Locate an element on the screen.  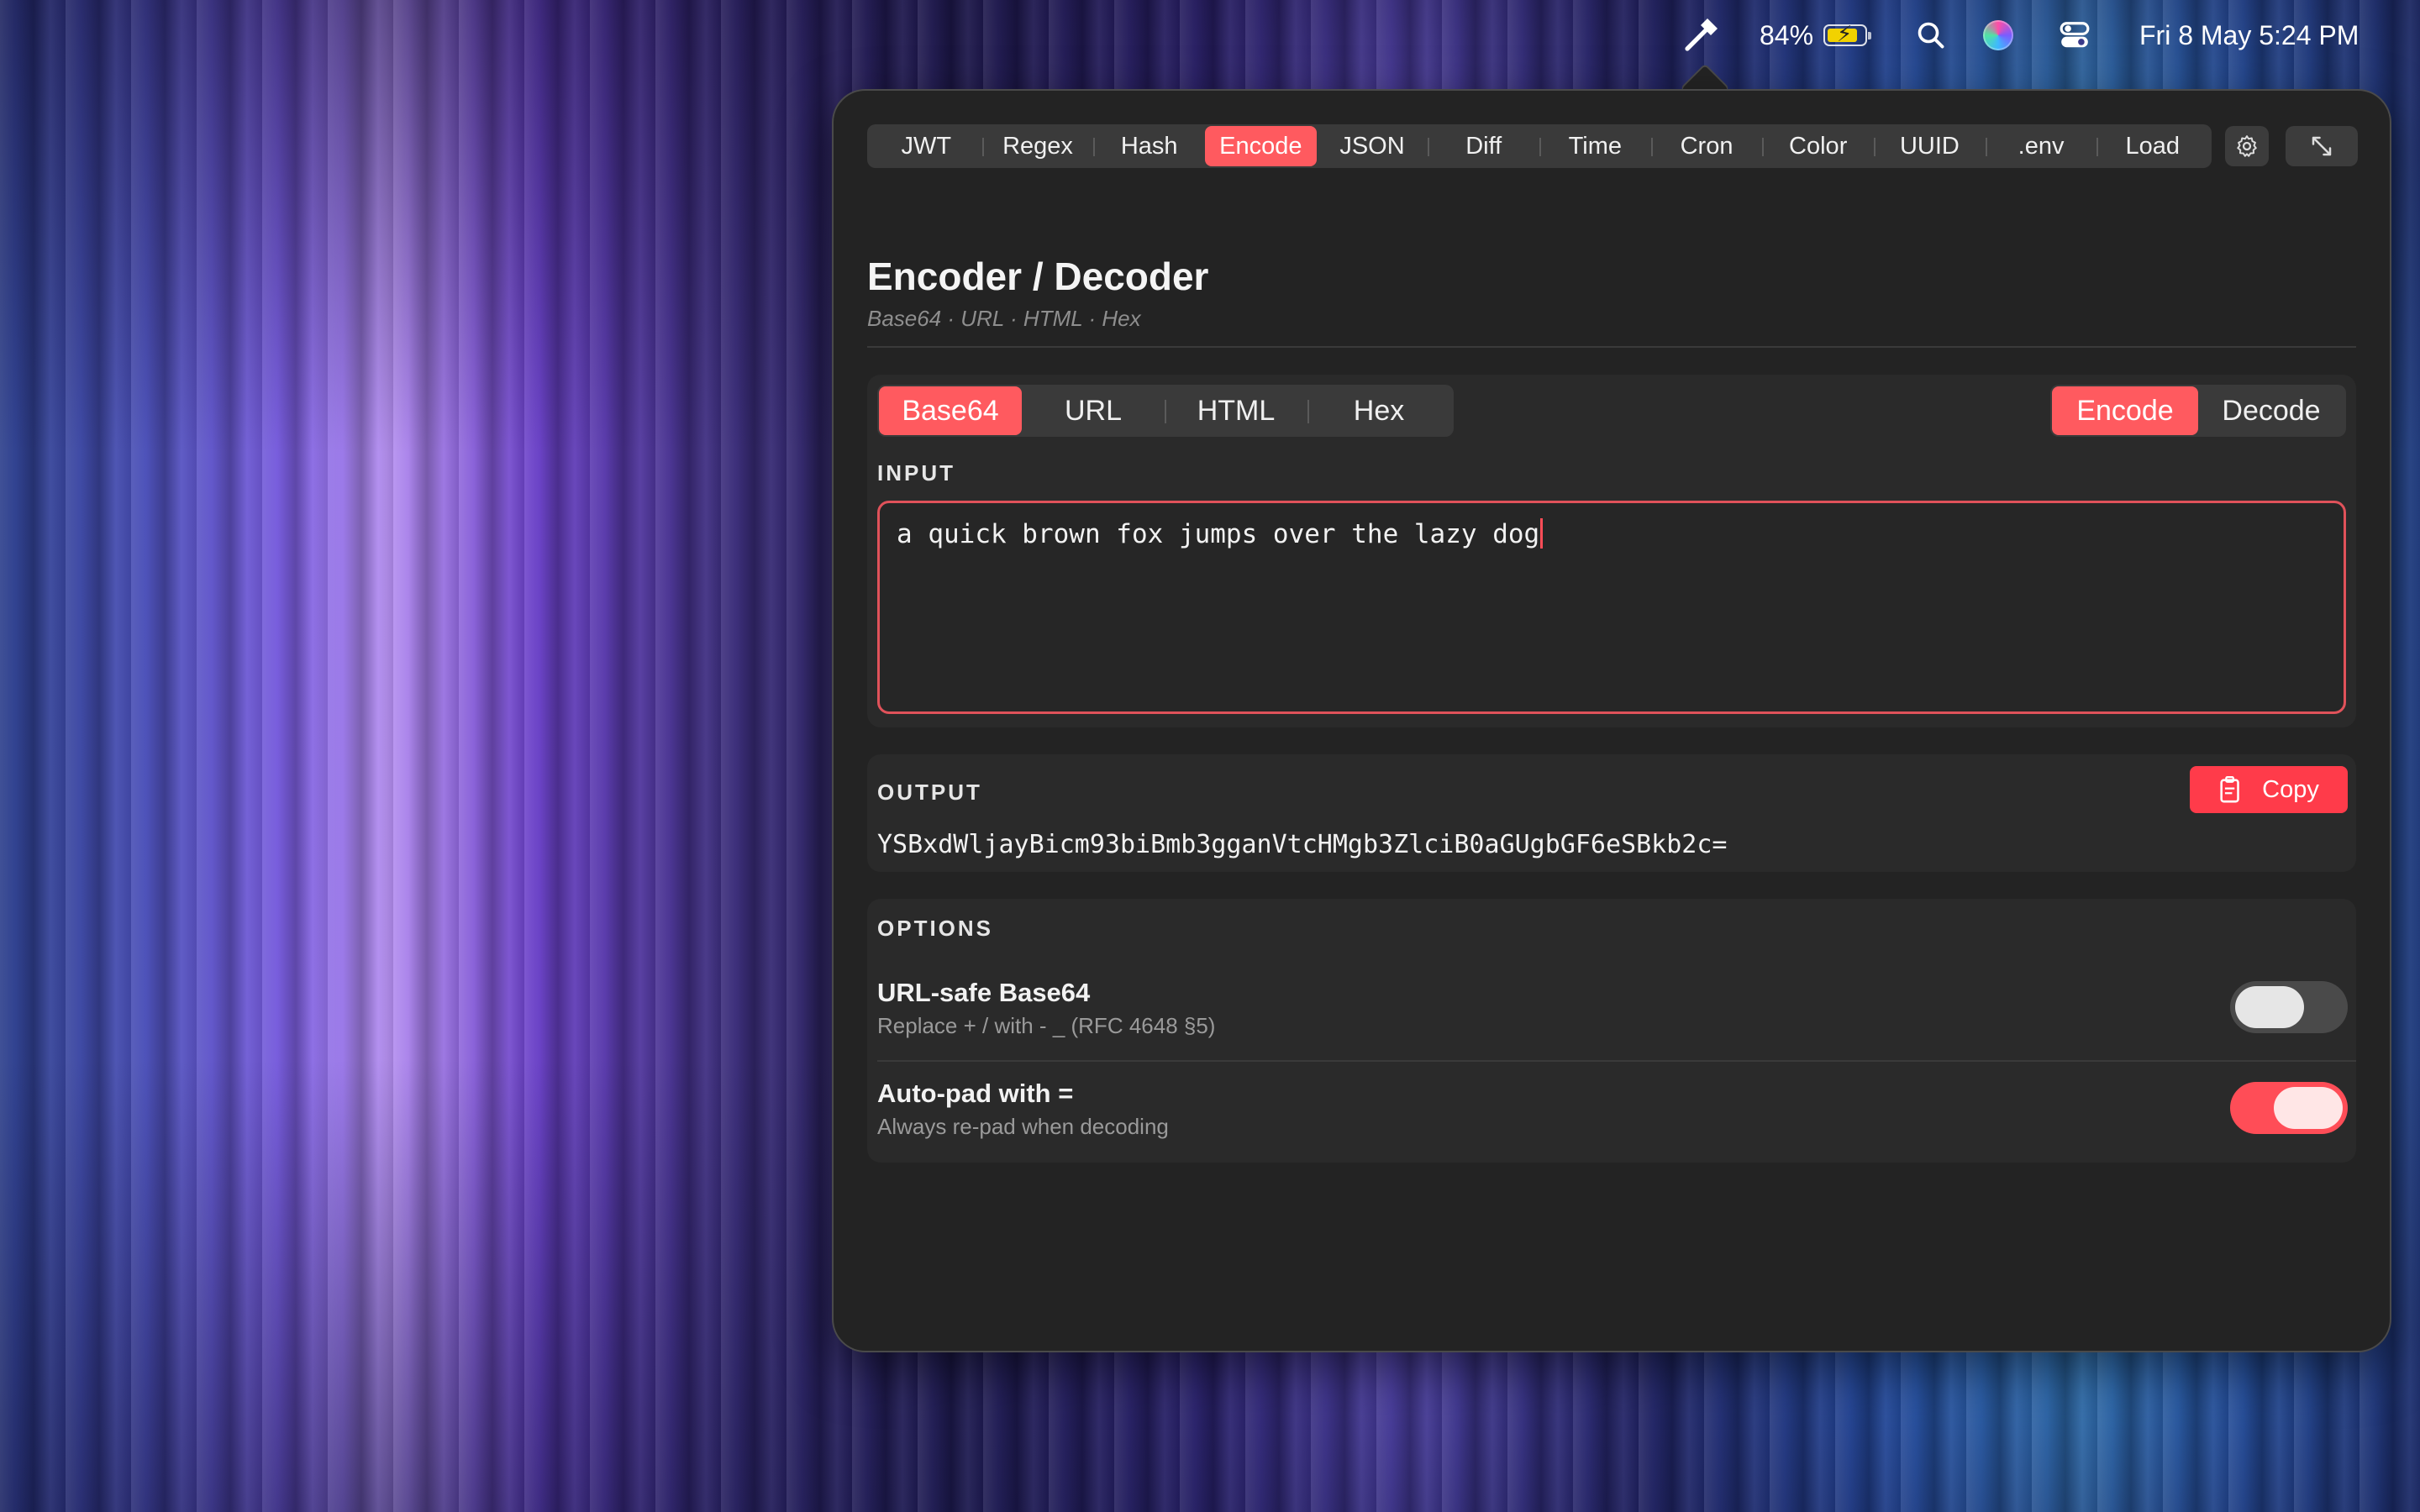
copy-button: Copy is located at coordinates (2269, 789).